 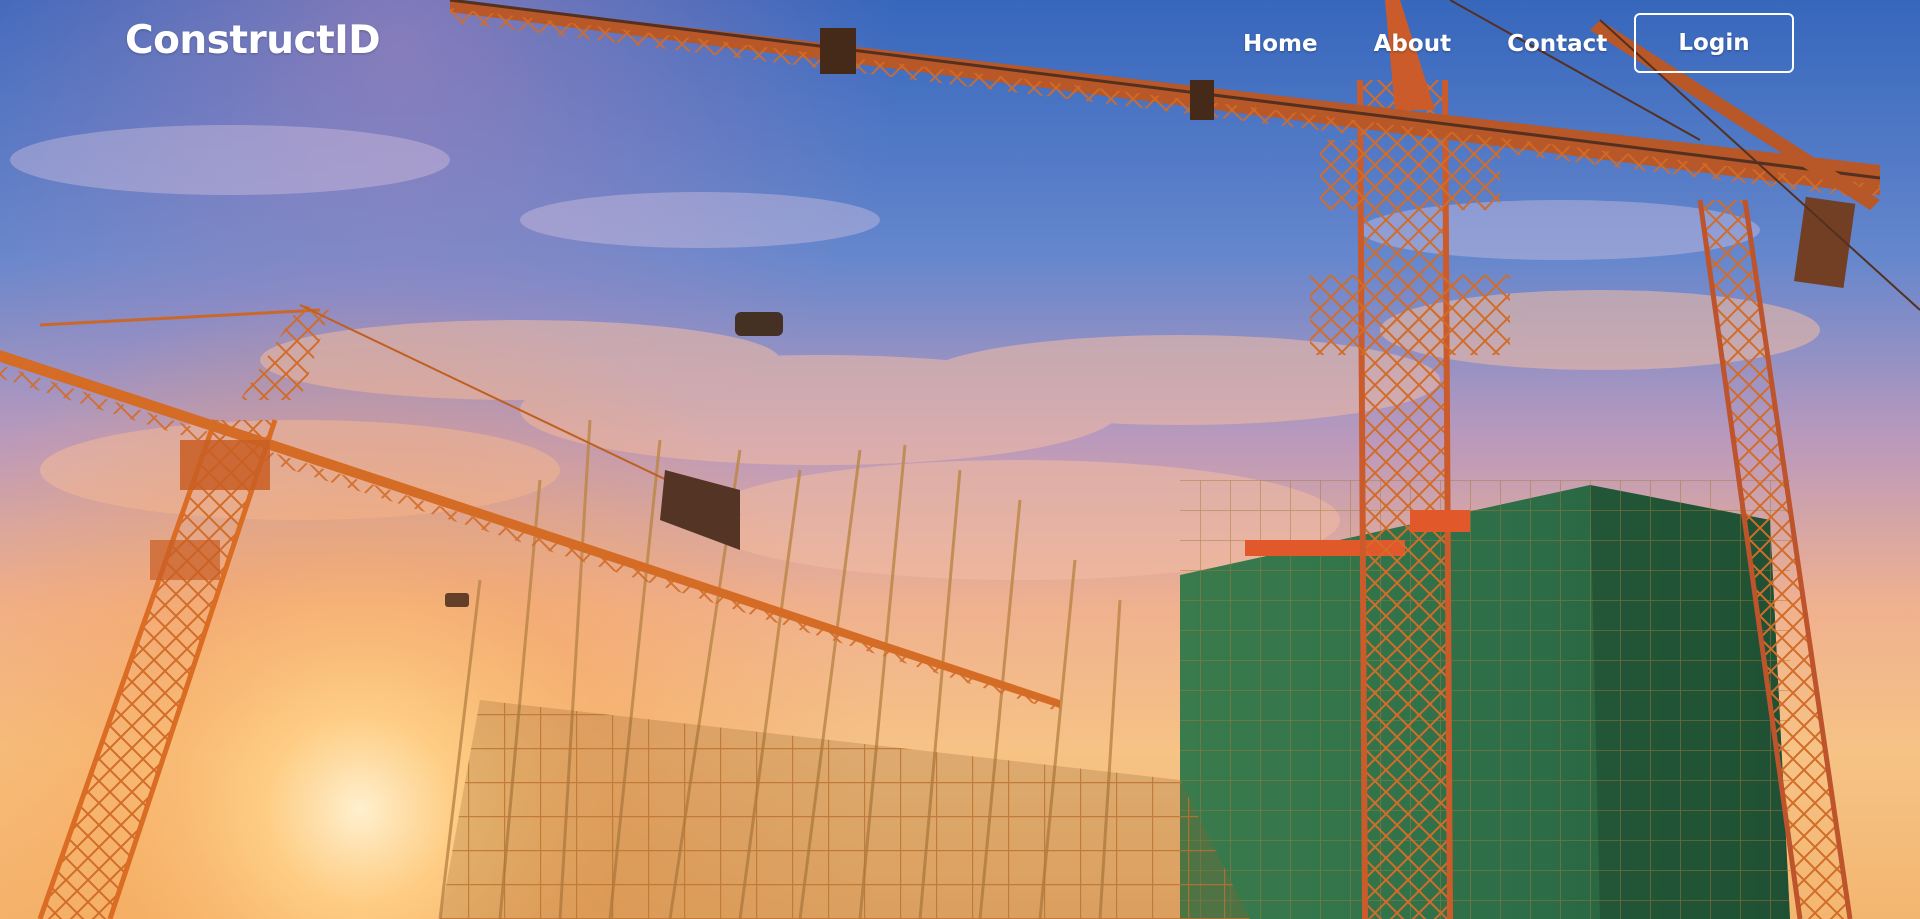 What do you see at coordinates (1412, 44) in the screenshot?
I see `nav-link-about: About` at bounding box center [1412, 44].